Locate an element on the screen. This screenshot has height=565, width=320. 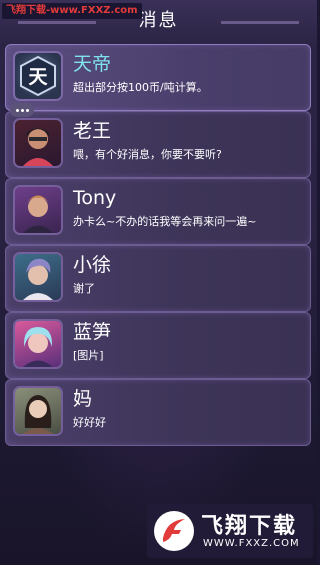
tony-avatar is located at coordinates (38, 210).